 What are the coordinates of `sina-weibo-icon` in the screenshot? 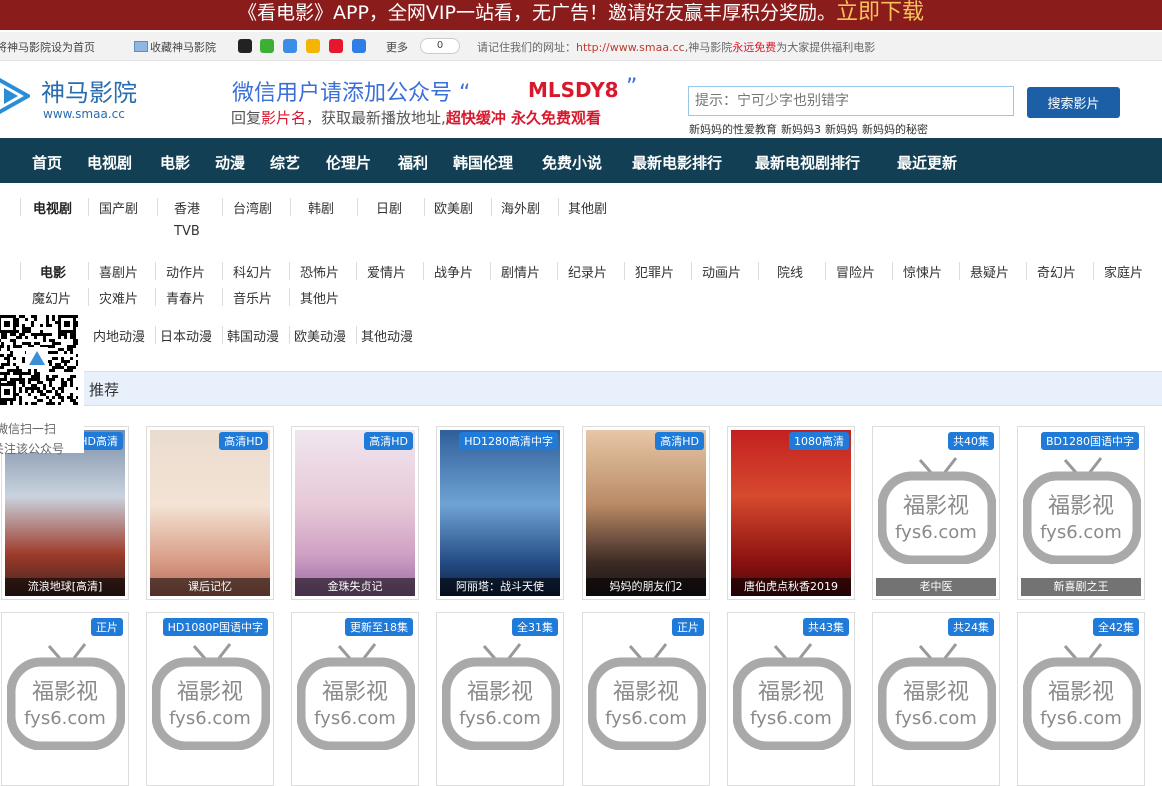 It's located at (336, 46).